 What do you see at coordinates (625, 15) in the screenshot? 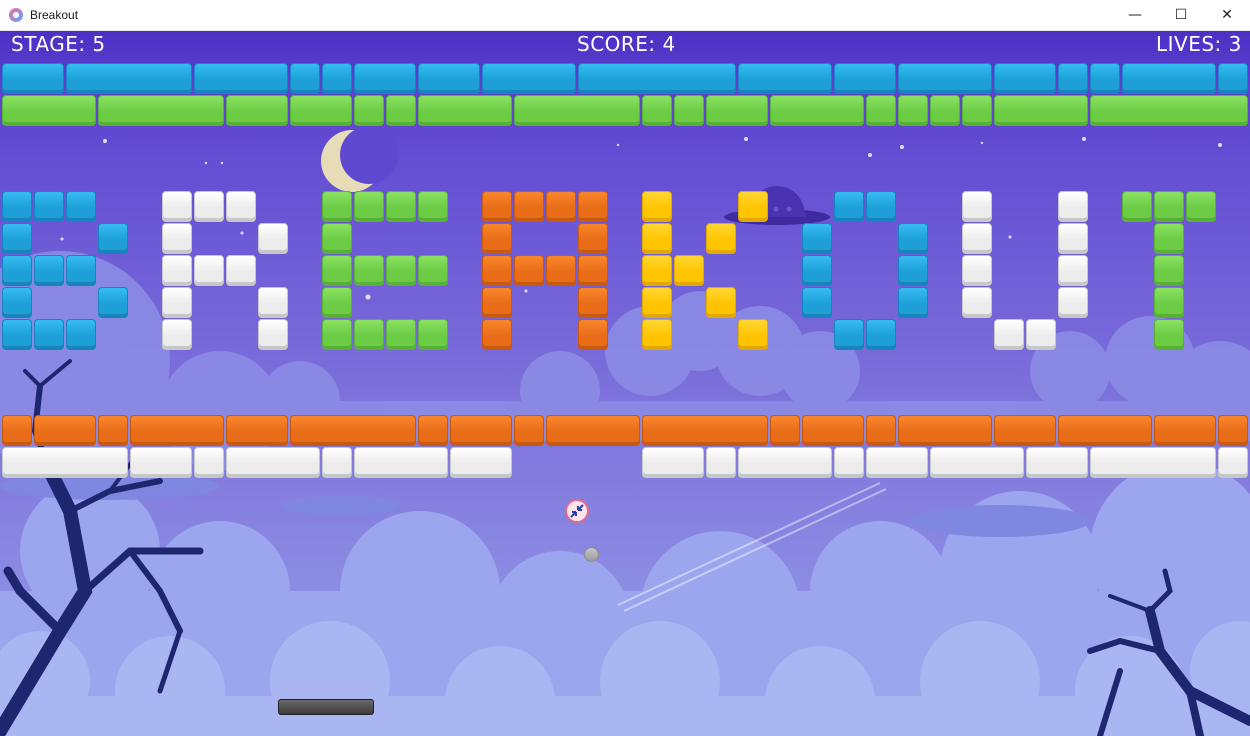
I see `title-bar: Breakout — ☐ ✕` at bounding box center [625, 15].